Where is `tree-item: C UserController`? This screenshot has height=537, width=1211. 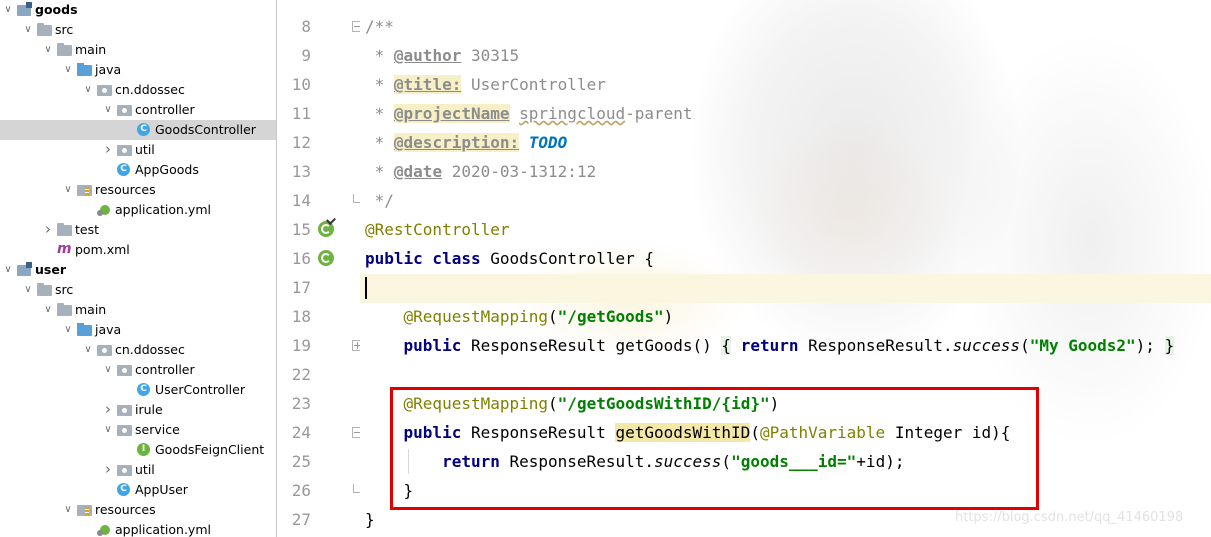 tree-item: C UserController is located at coordinates (138, 390).